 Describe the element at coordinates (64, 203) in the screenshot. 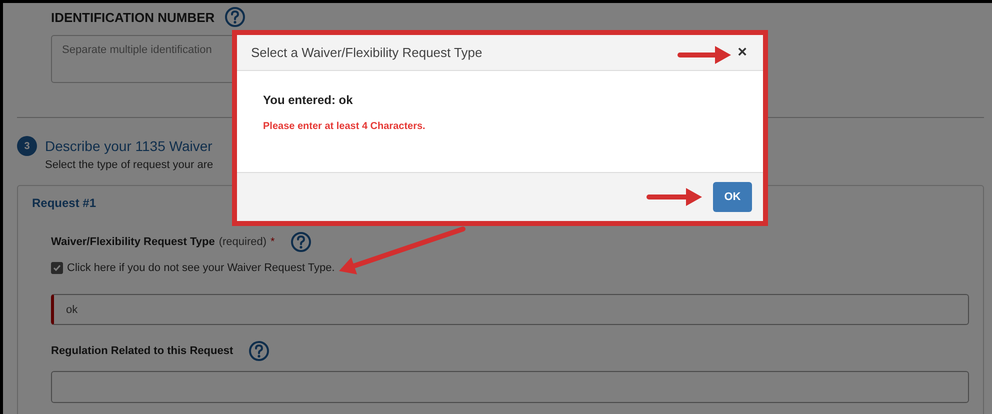

I see `card-title: Request #1` at that location.